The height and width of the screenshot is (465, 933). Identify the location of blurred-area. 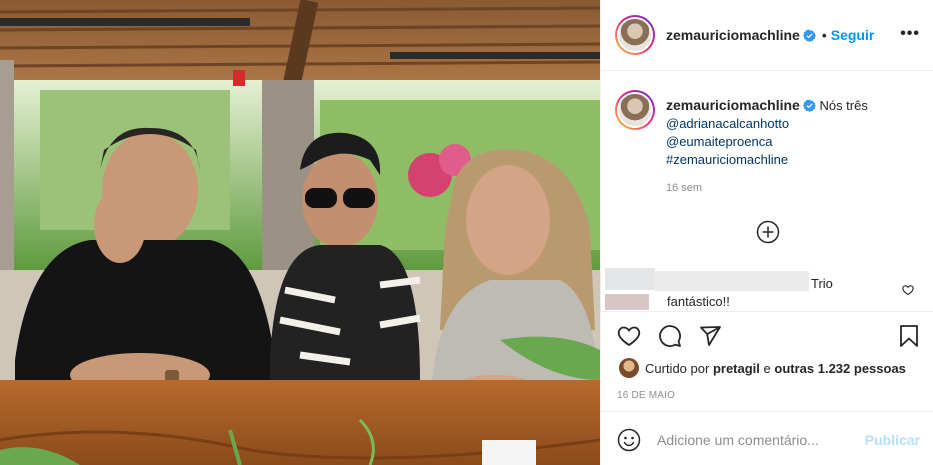
(627, 302).